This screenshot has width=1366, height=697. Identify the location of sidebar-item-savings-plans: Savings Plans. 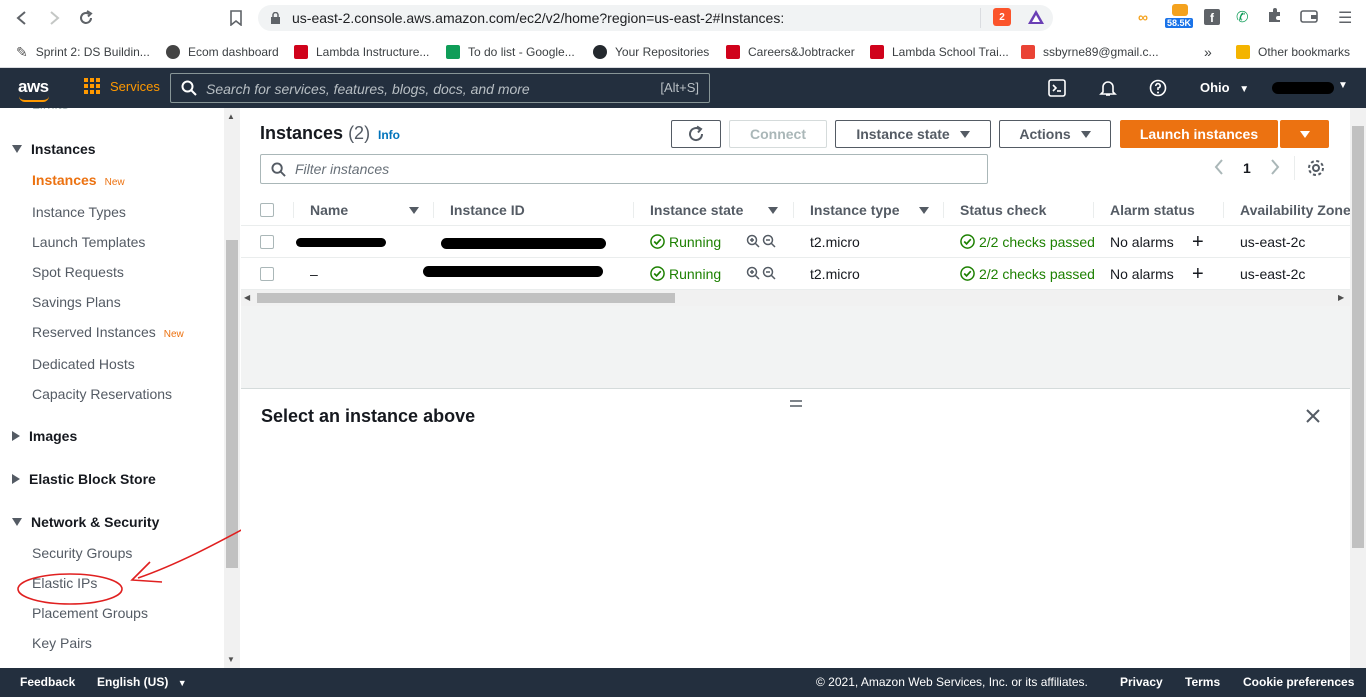
(76, 302).